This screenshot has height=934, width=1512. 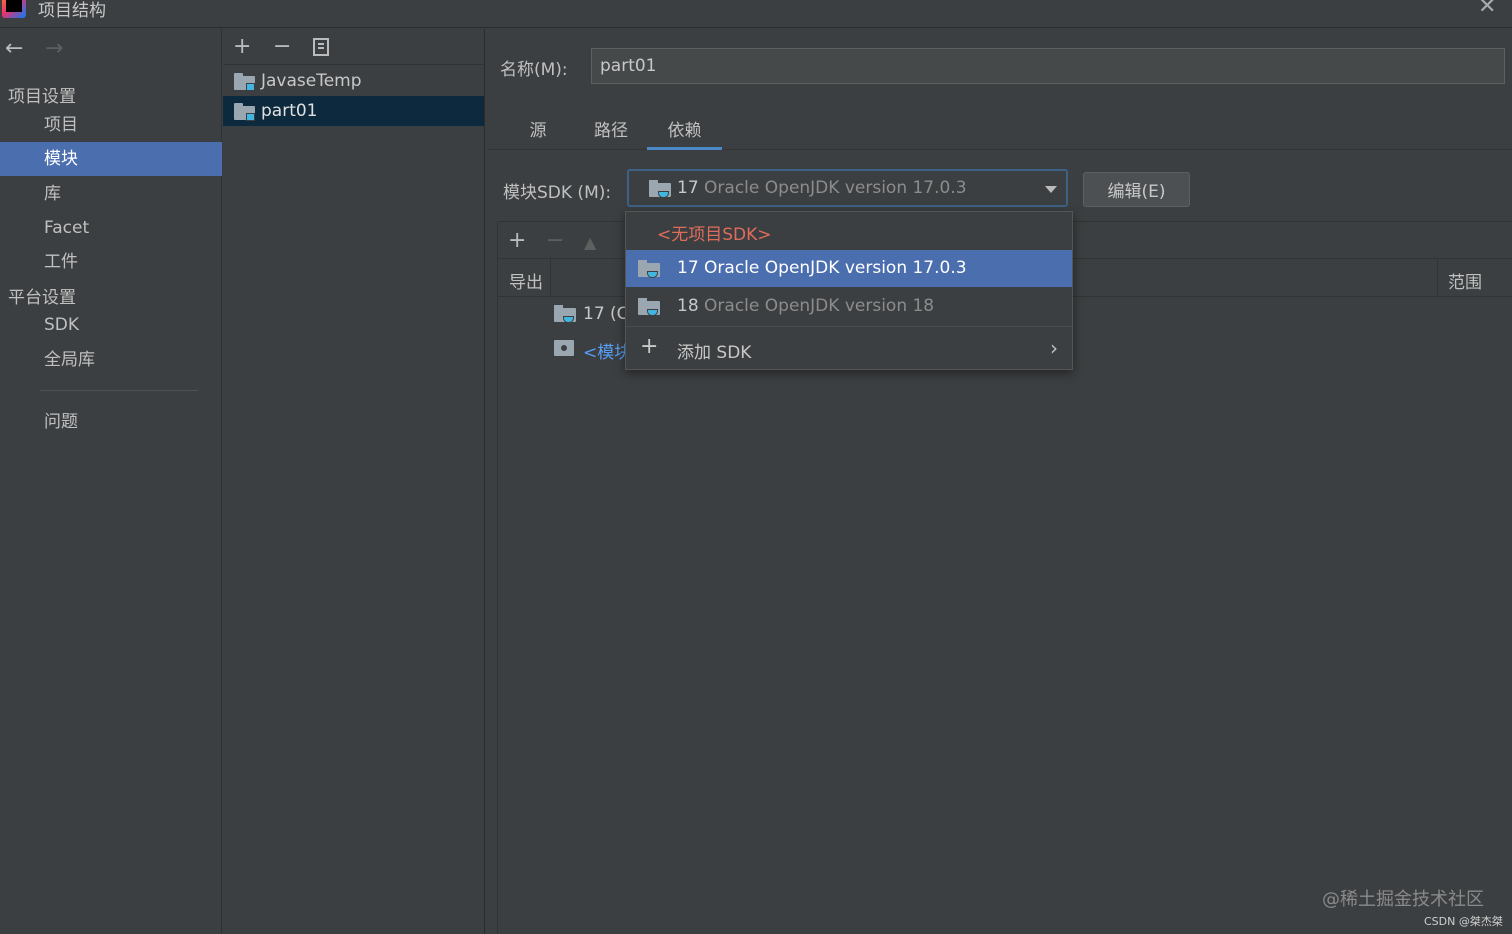 I want to click on module-name: JavaseTemp, so click(x=311, y=81).